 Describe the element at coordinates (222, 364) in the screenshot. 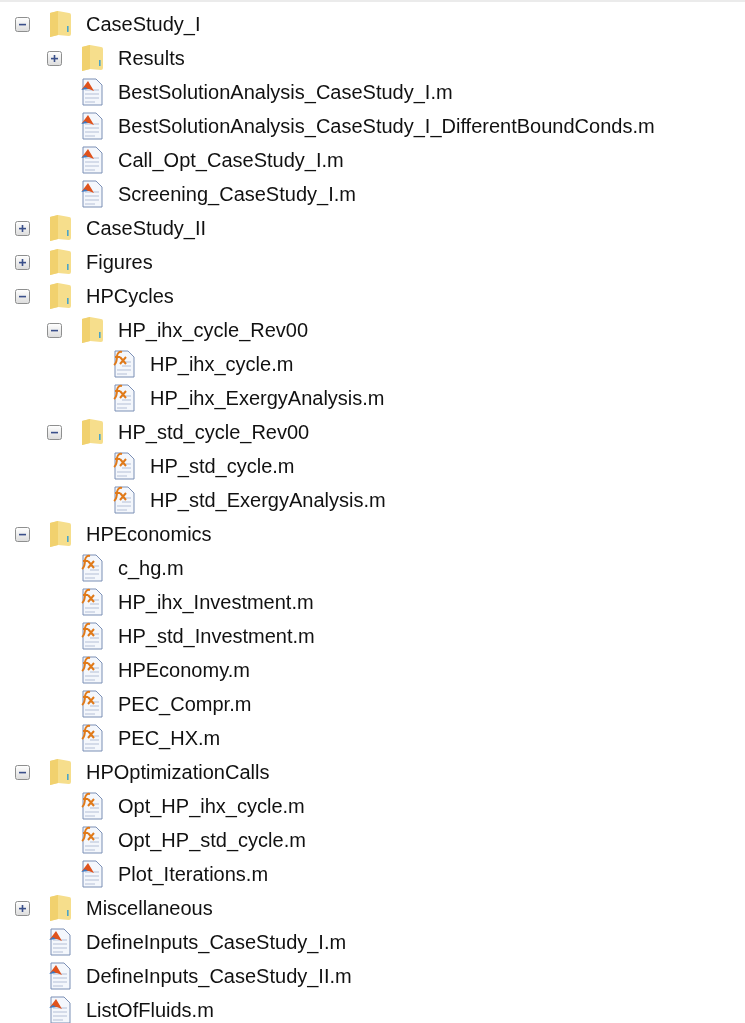

I see `tree-item: HP_ihx_cycle.m` at that location.